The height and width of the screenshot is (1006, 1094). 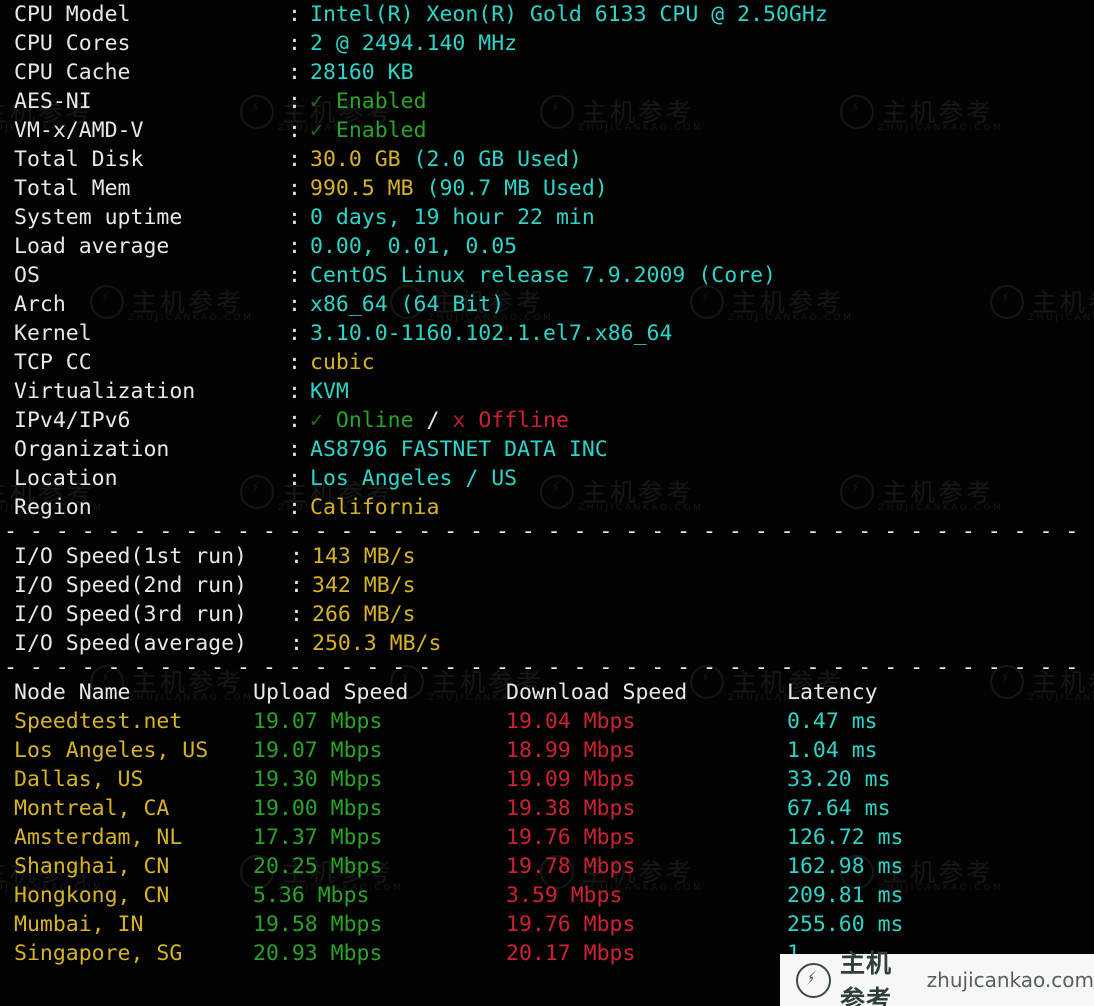 I want to click on latency-cell: 67.64 ms, so click(x=839, y=808).